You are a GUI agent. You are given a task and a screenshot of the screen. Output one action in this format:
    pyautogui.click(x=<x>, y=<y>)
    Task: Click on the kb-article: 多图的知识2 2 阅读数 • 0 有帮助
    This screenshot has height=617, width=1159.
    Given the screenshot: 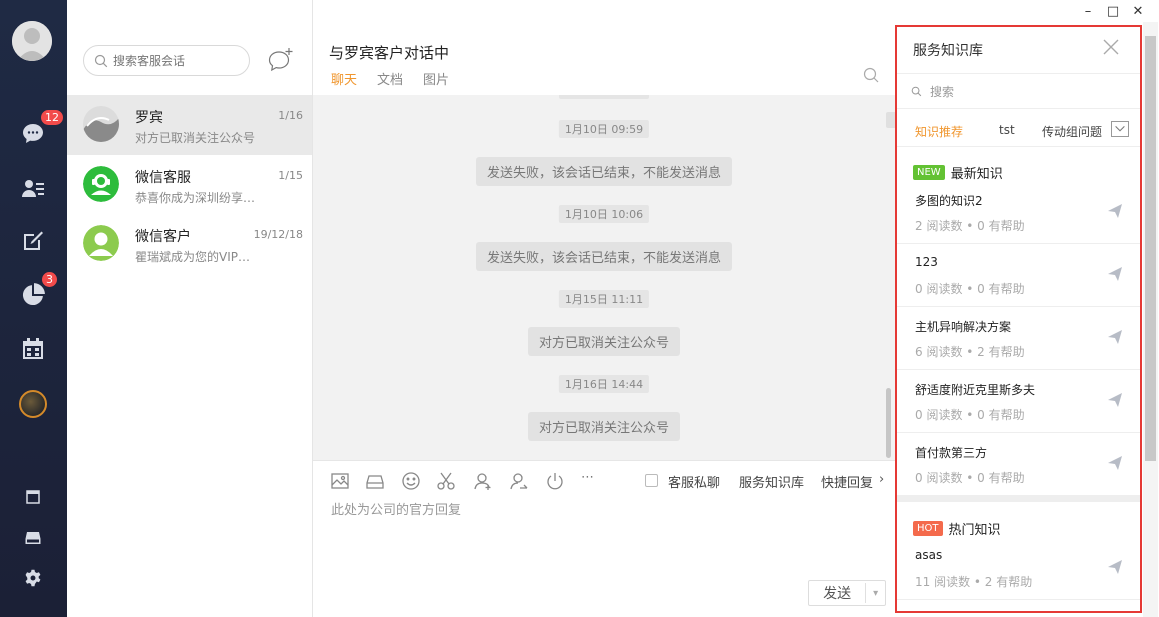 What is the action you would take?
    pyautogui.click(x=1018, y=212)
    